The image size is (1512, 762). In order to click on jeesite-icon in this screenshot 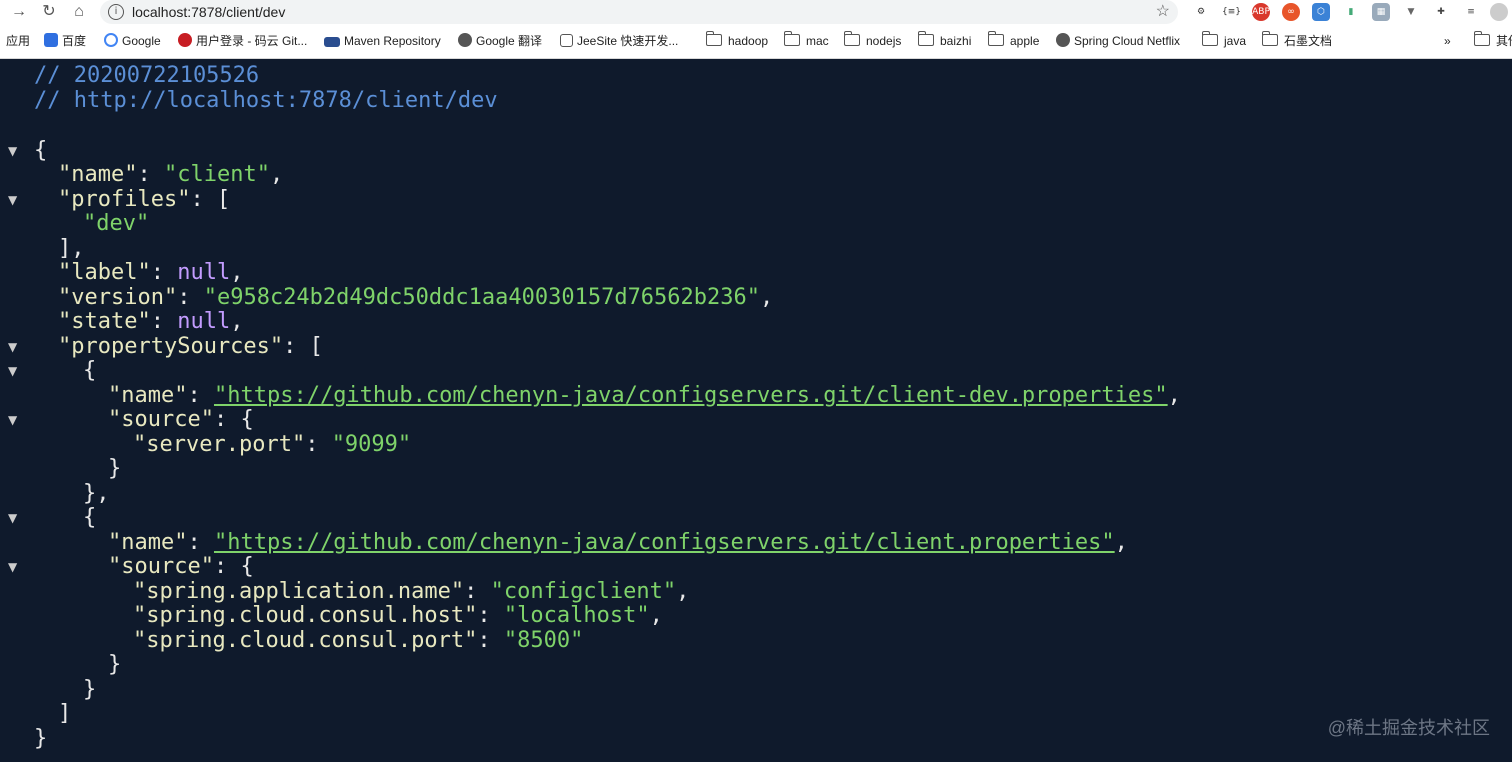, I will do `click(566, 40)`.